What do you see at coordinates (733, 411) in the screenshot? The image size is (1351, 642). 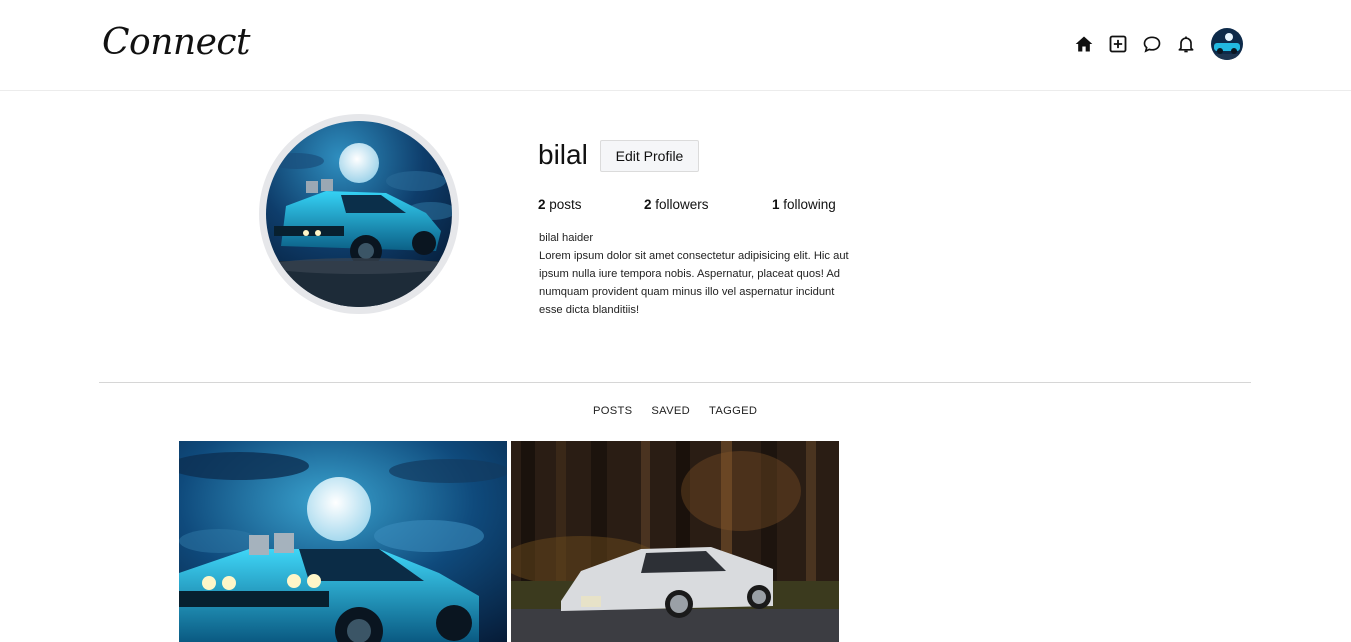 I see `tab-tagged: TAGGED` at bounding box center [733, 411].